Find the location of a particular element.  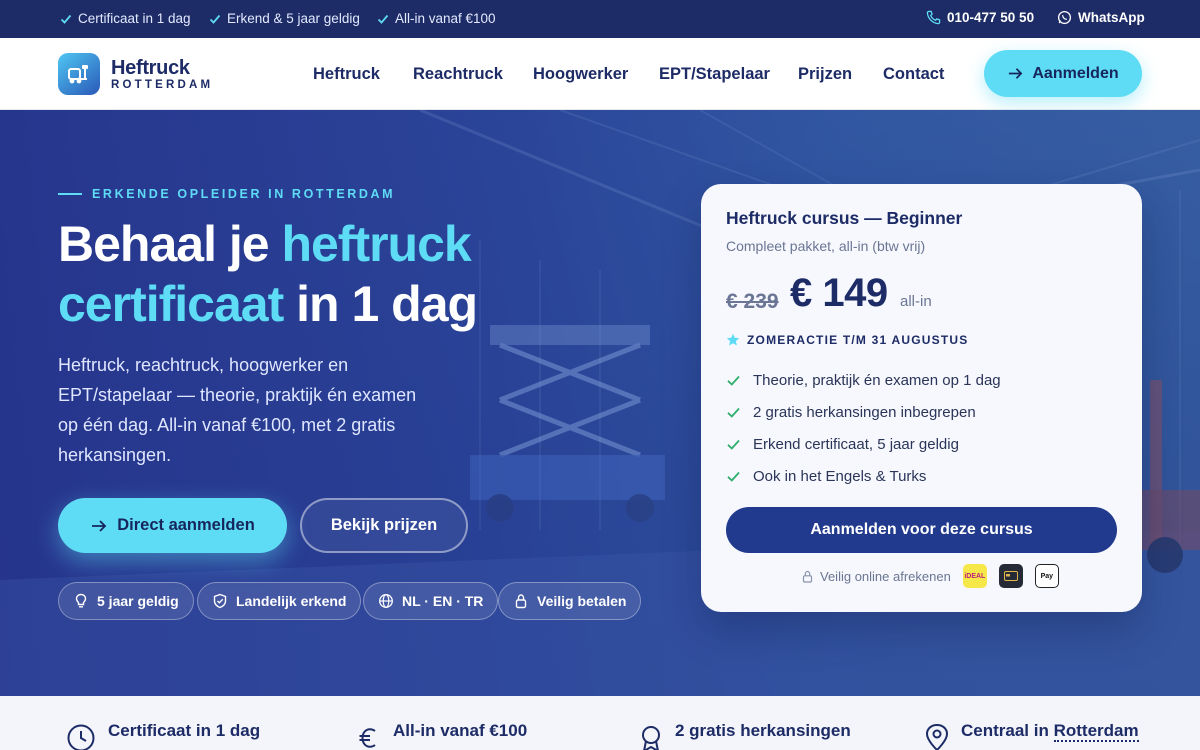

feature-label: Theorie, praktijk én examen op 1 dag is located at coordinates (877, 380).